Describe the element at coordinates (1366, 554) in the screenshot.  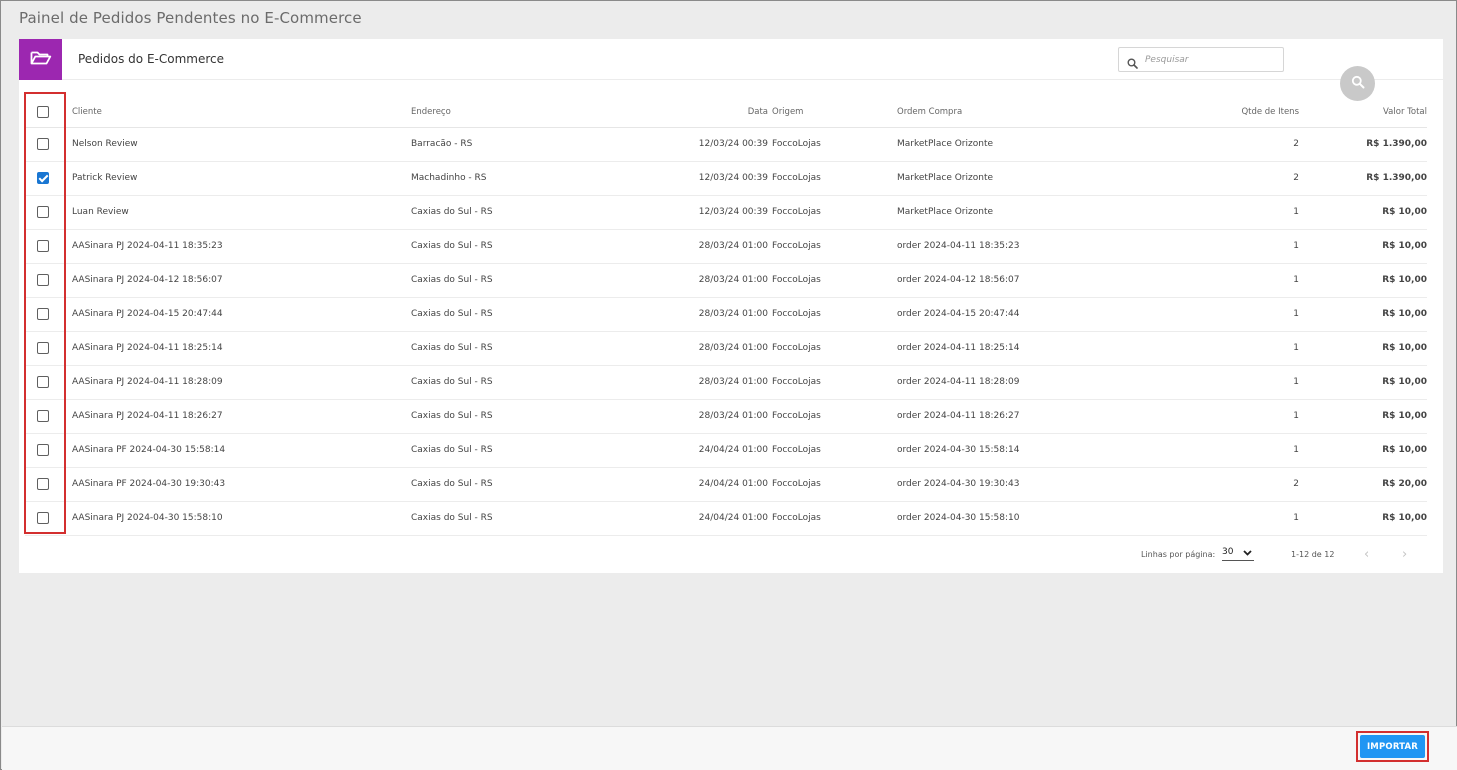
I see `prev-page-button: ‹` at that location.